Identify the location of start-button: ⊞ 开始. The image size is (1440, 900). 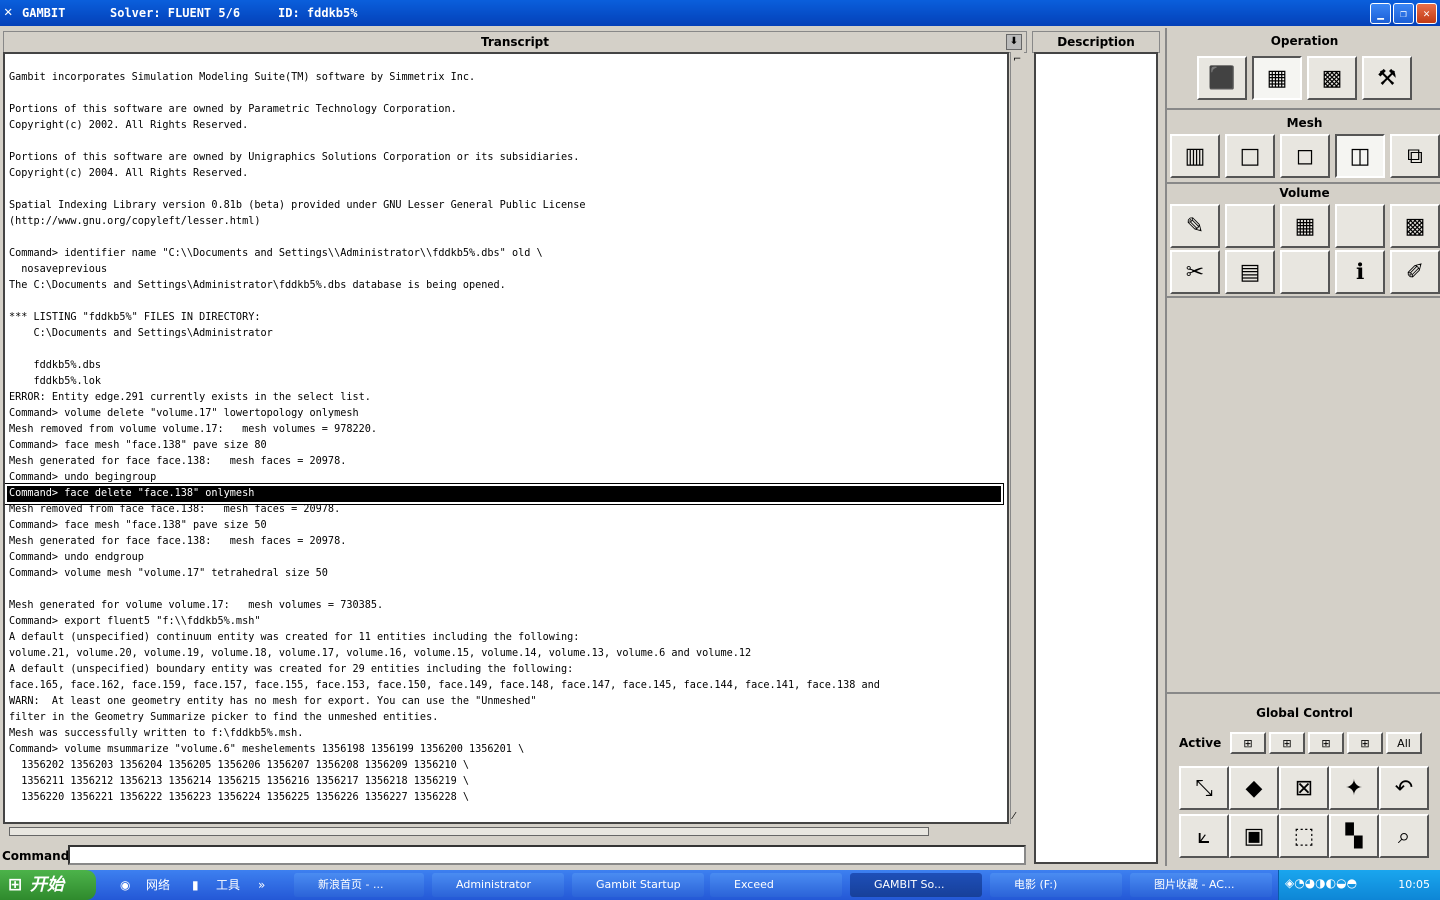
(48, 885).